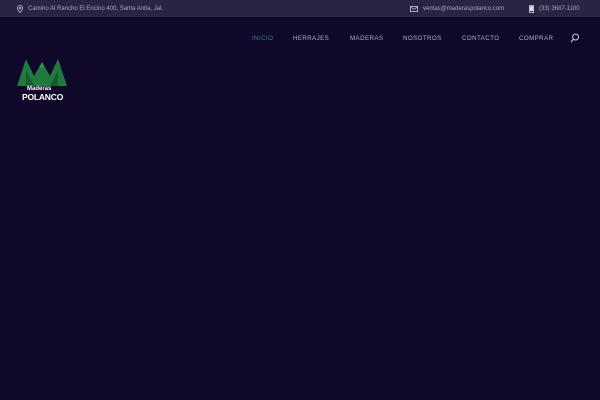  I want to click on location-pin-icon, so click(20, 8).